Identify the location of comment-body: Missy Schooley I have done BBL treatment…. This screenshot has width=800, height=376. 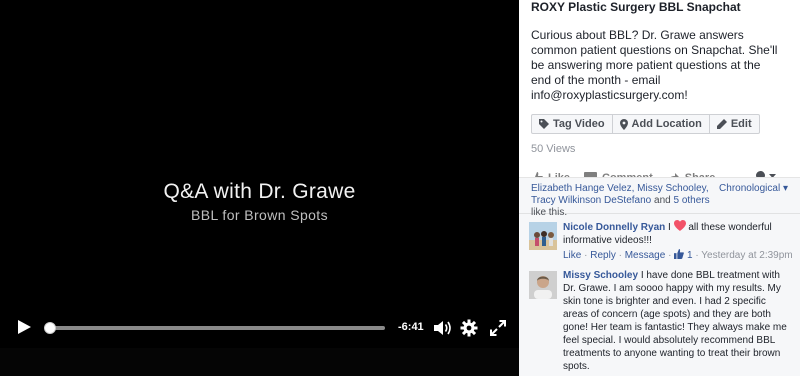
(676, 321).